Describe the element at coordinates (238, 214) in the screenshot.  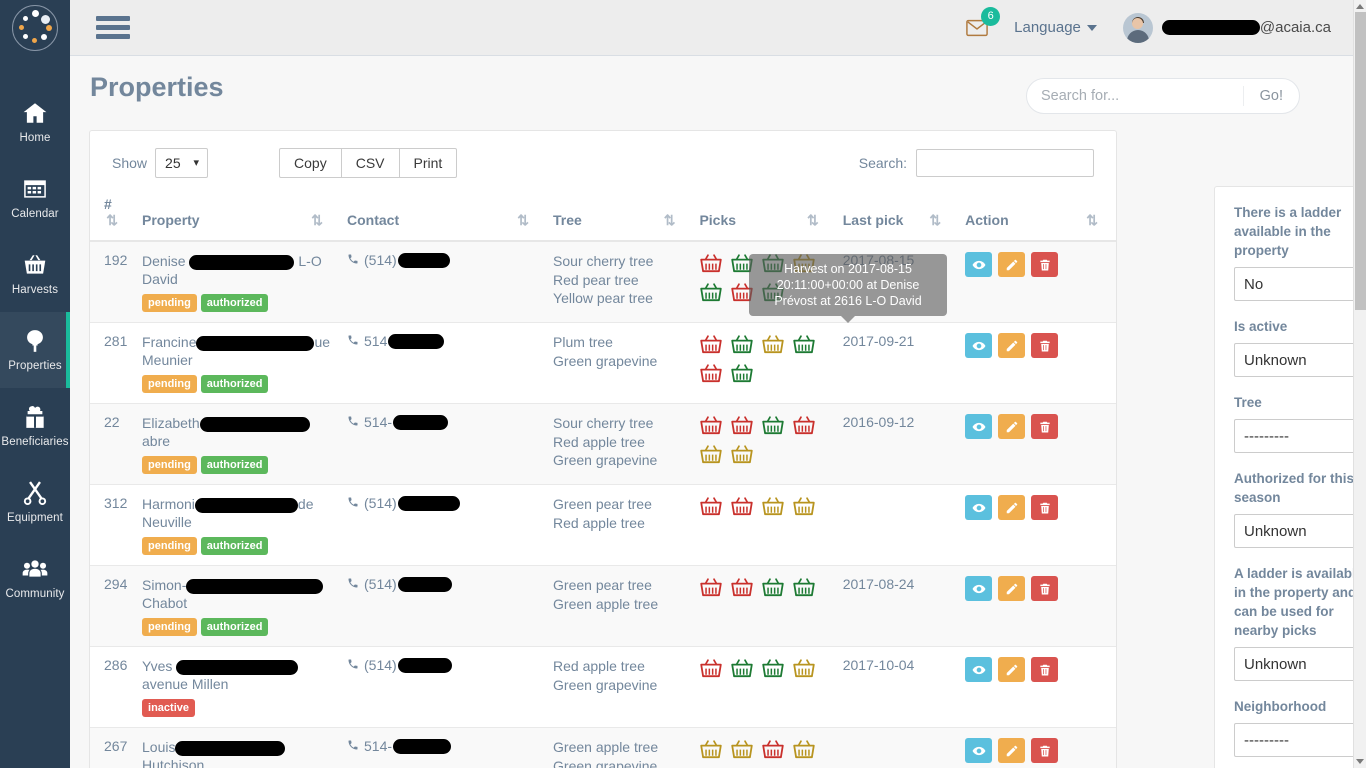
I see `col-header-property: Property ⇅` at that location.